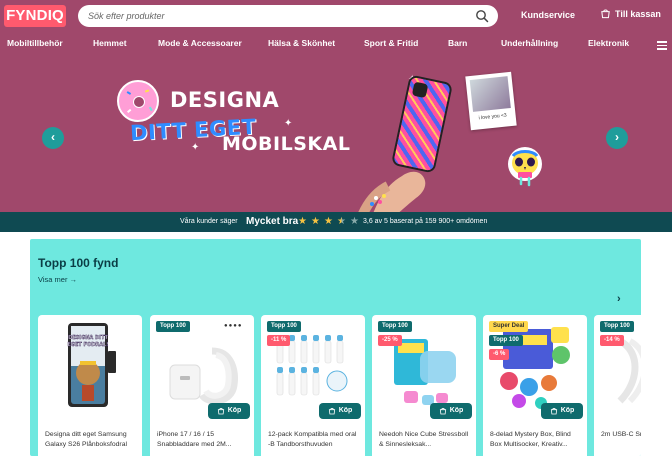  I want to click on discount-badge: -25 %, so click(390, 340).